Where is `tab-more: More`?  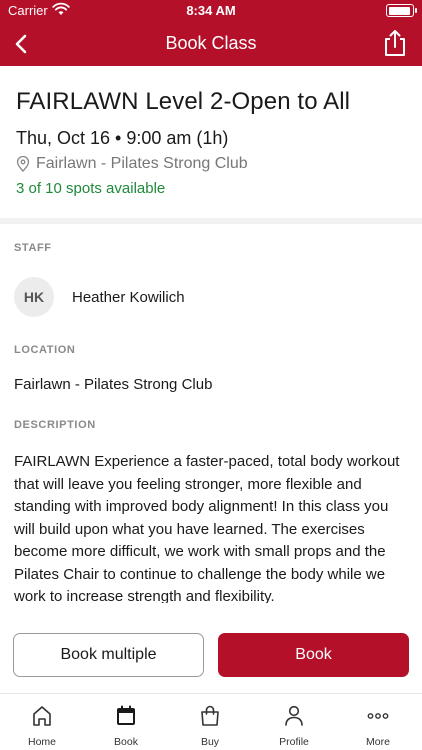 tab-more: More is located at coordinates (378, 722).